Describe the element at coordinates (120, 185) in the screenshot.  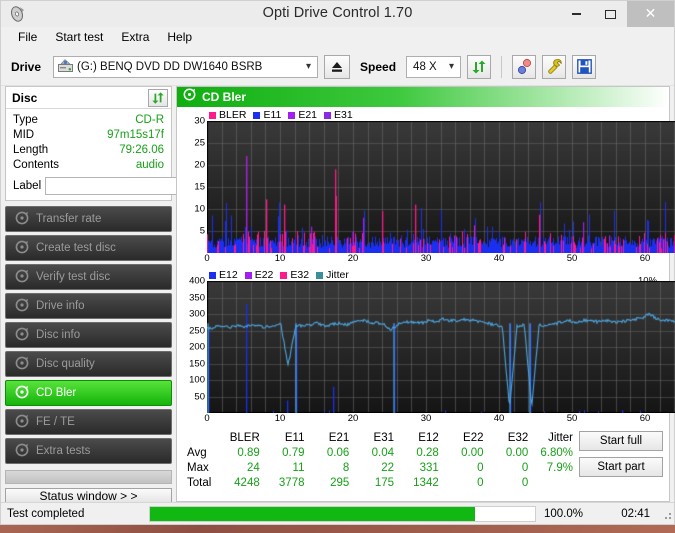
I see `disc-label-input` at that location.